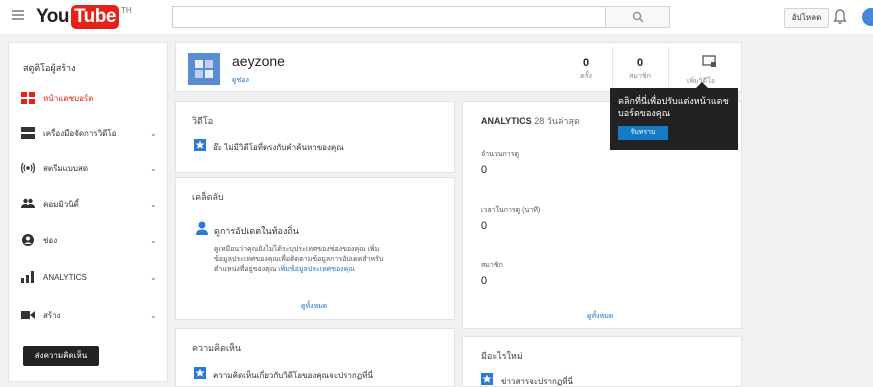 The width and height of the screenshot is (873, 387). What do you see at coordinates (52, 315) in the screenshot?
I see `sidebar-item-label: สร้าง` at bounding box center [52, 315].